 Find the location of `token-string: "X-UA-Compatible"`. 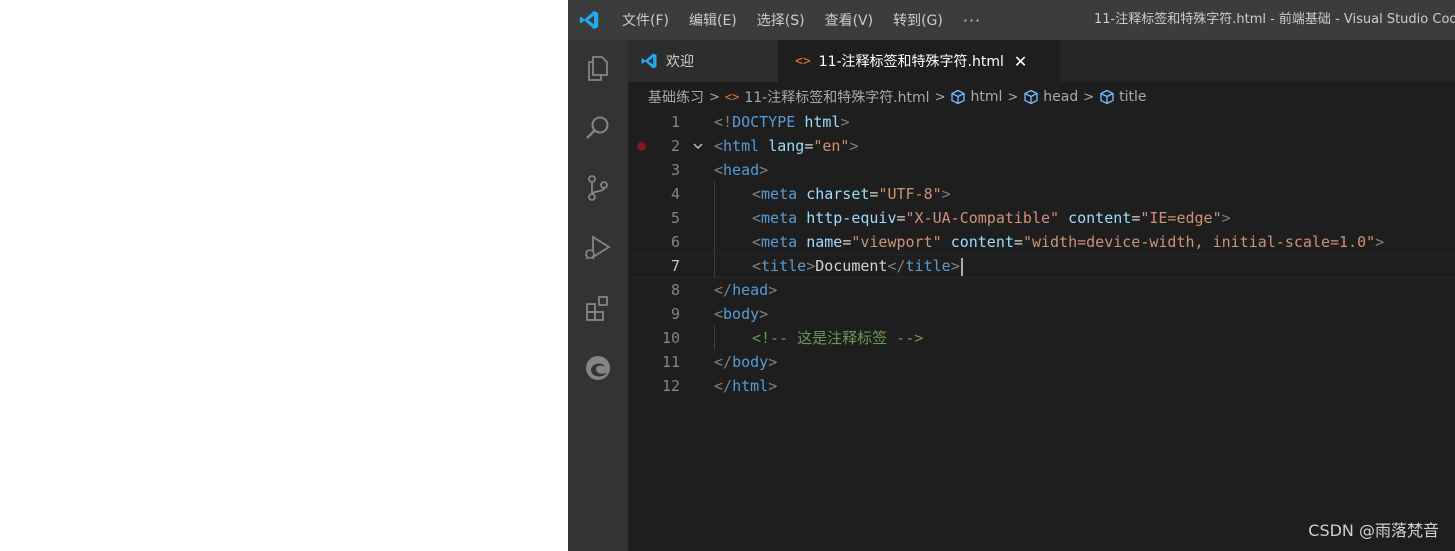

token-string: "X-UA-Compatible" is located at coordinates (982, 218).